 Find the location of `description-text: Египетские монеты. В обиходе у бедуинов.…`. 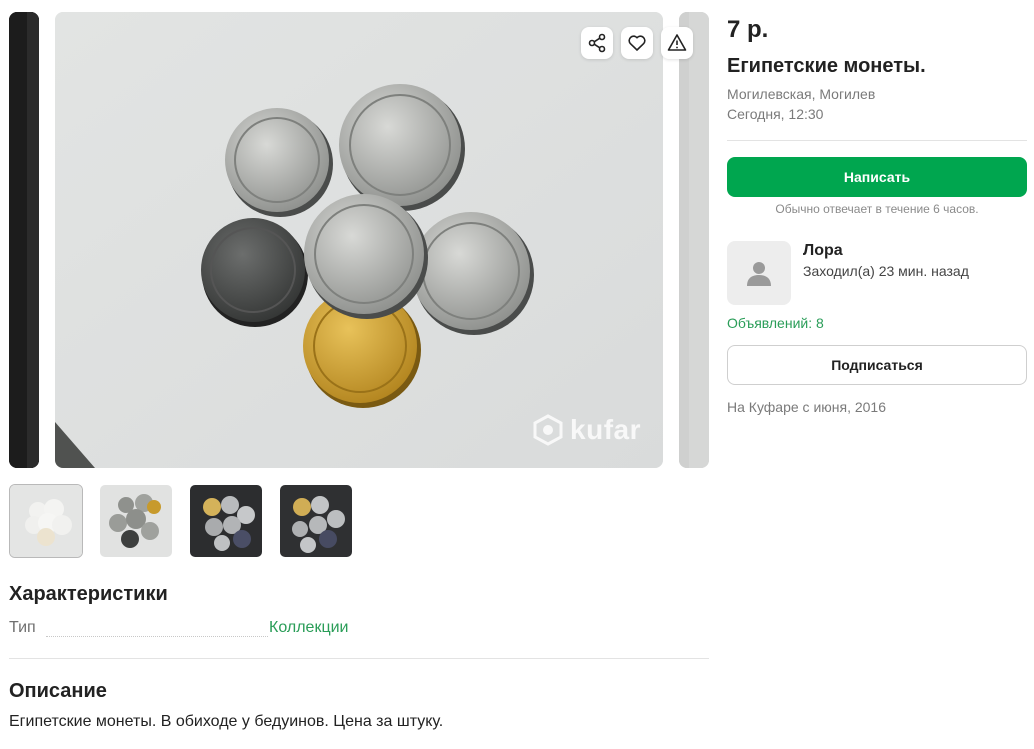

description-text: Египетские монеты. В обиходе у бедуинов.… is located at coordinates (226, 721).